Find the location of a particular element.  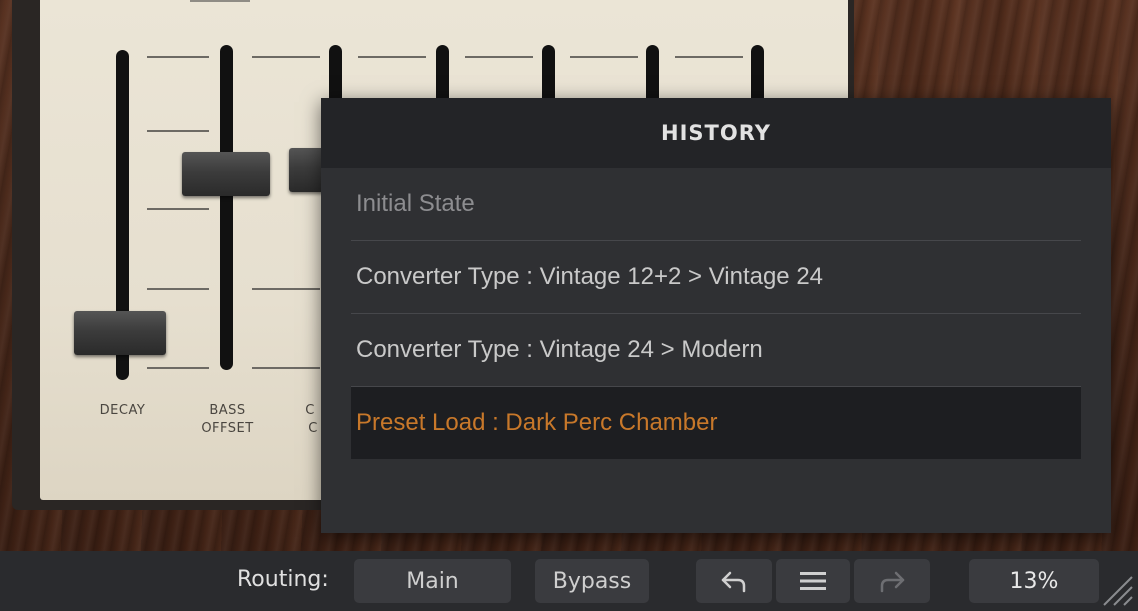

bass-offset-slider-track is located at coordinates (226, 207).